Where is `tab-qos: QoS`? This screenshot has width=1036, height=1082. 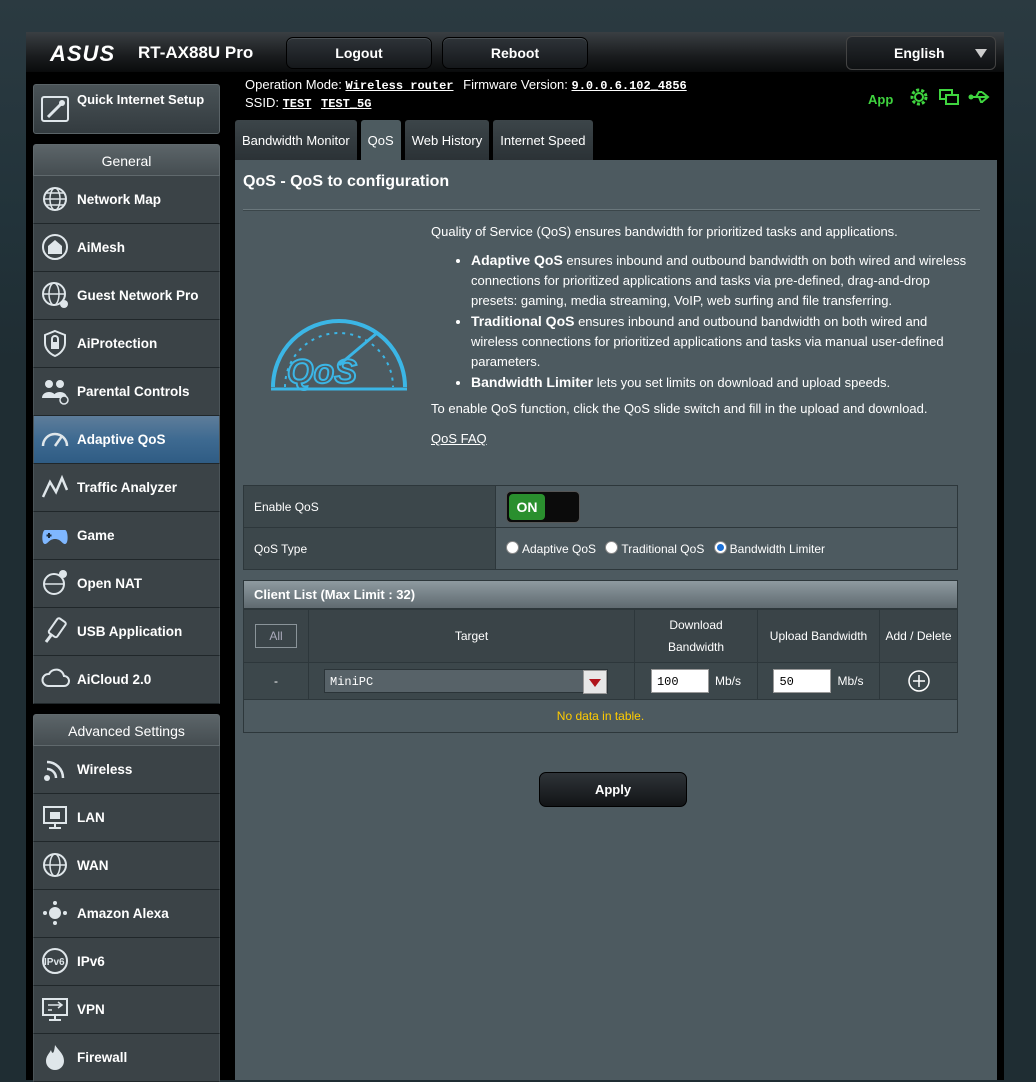 tab-qos: QoS is located at coordinates (380, 140).